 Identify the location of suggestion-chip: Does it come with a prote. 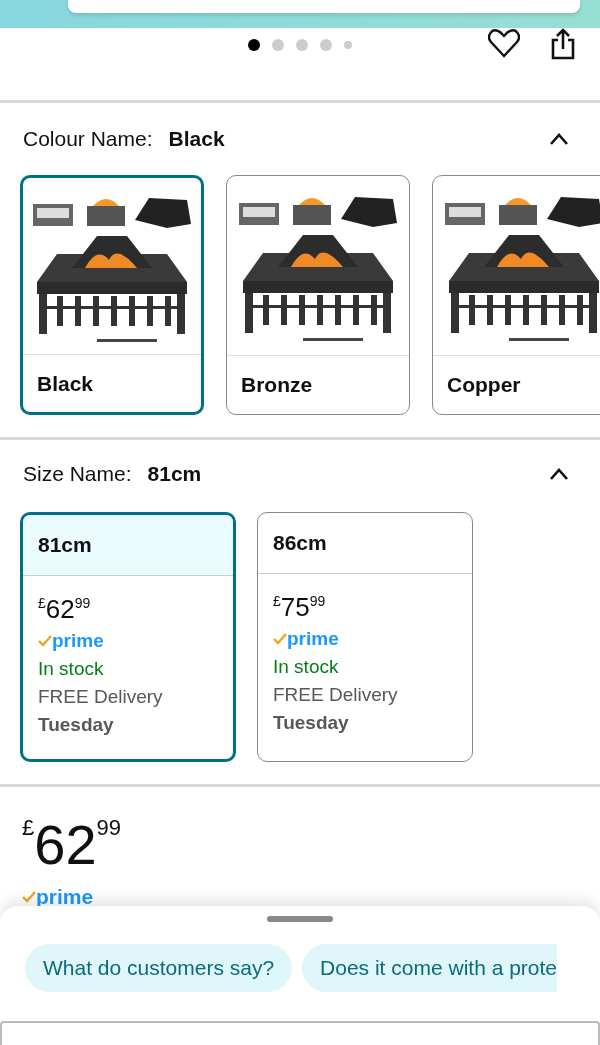
(430, 968).